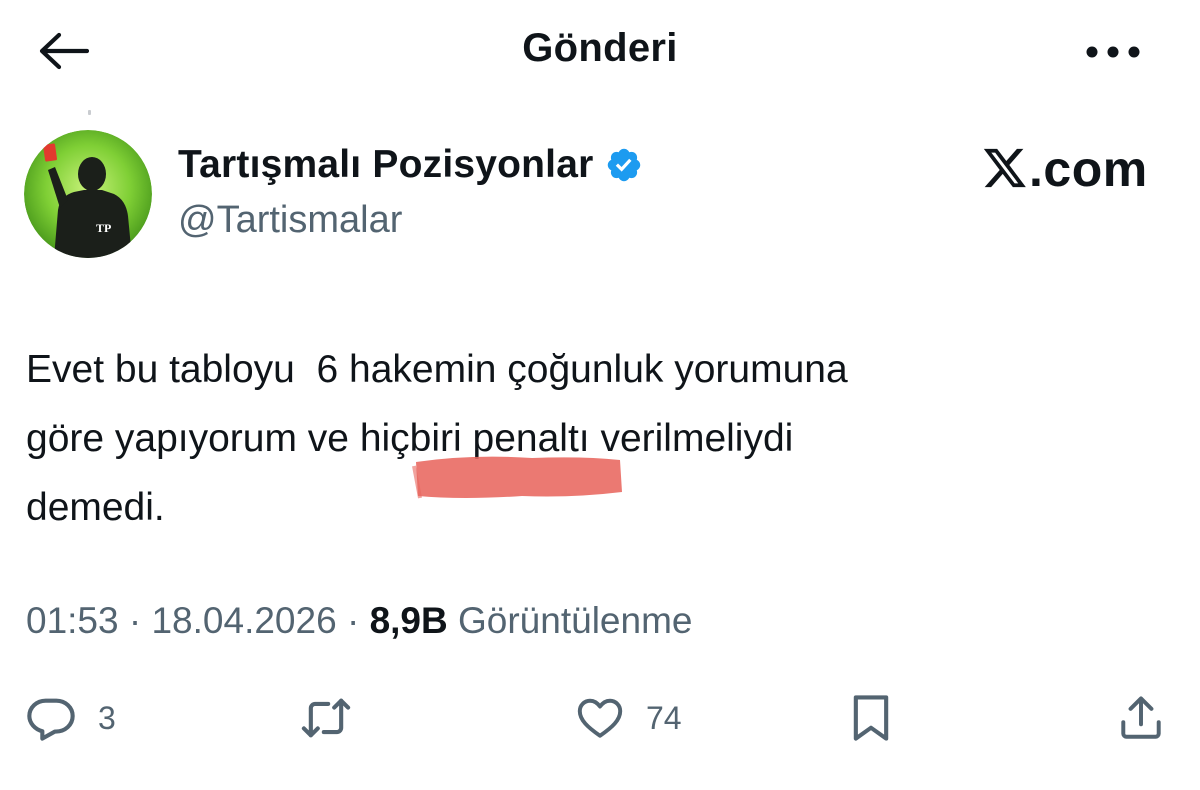  What do you see at coordinates (628, 718) in the screenshot?
I see `like-button: 74` at bounding box center [628, 718].